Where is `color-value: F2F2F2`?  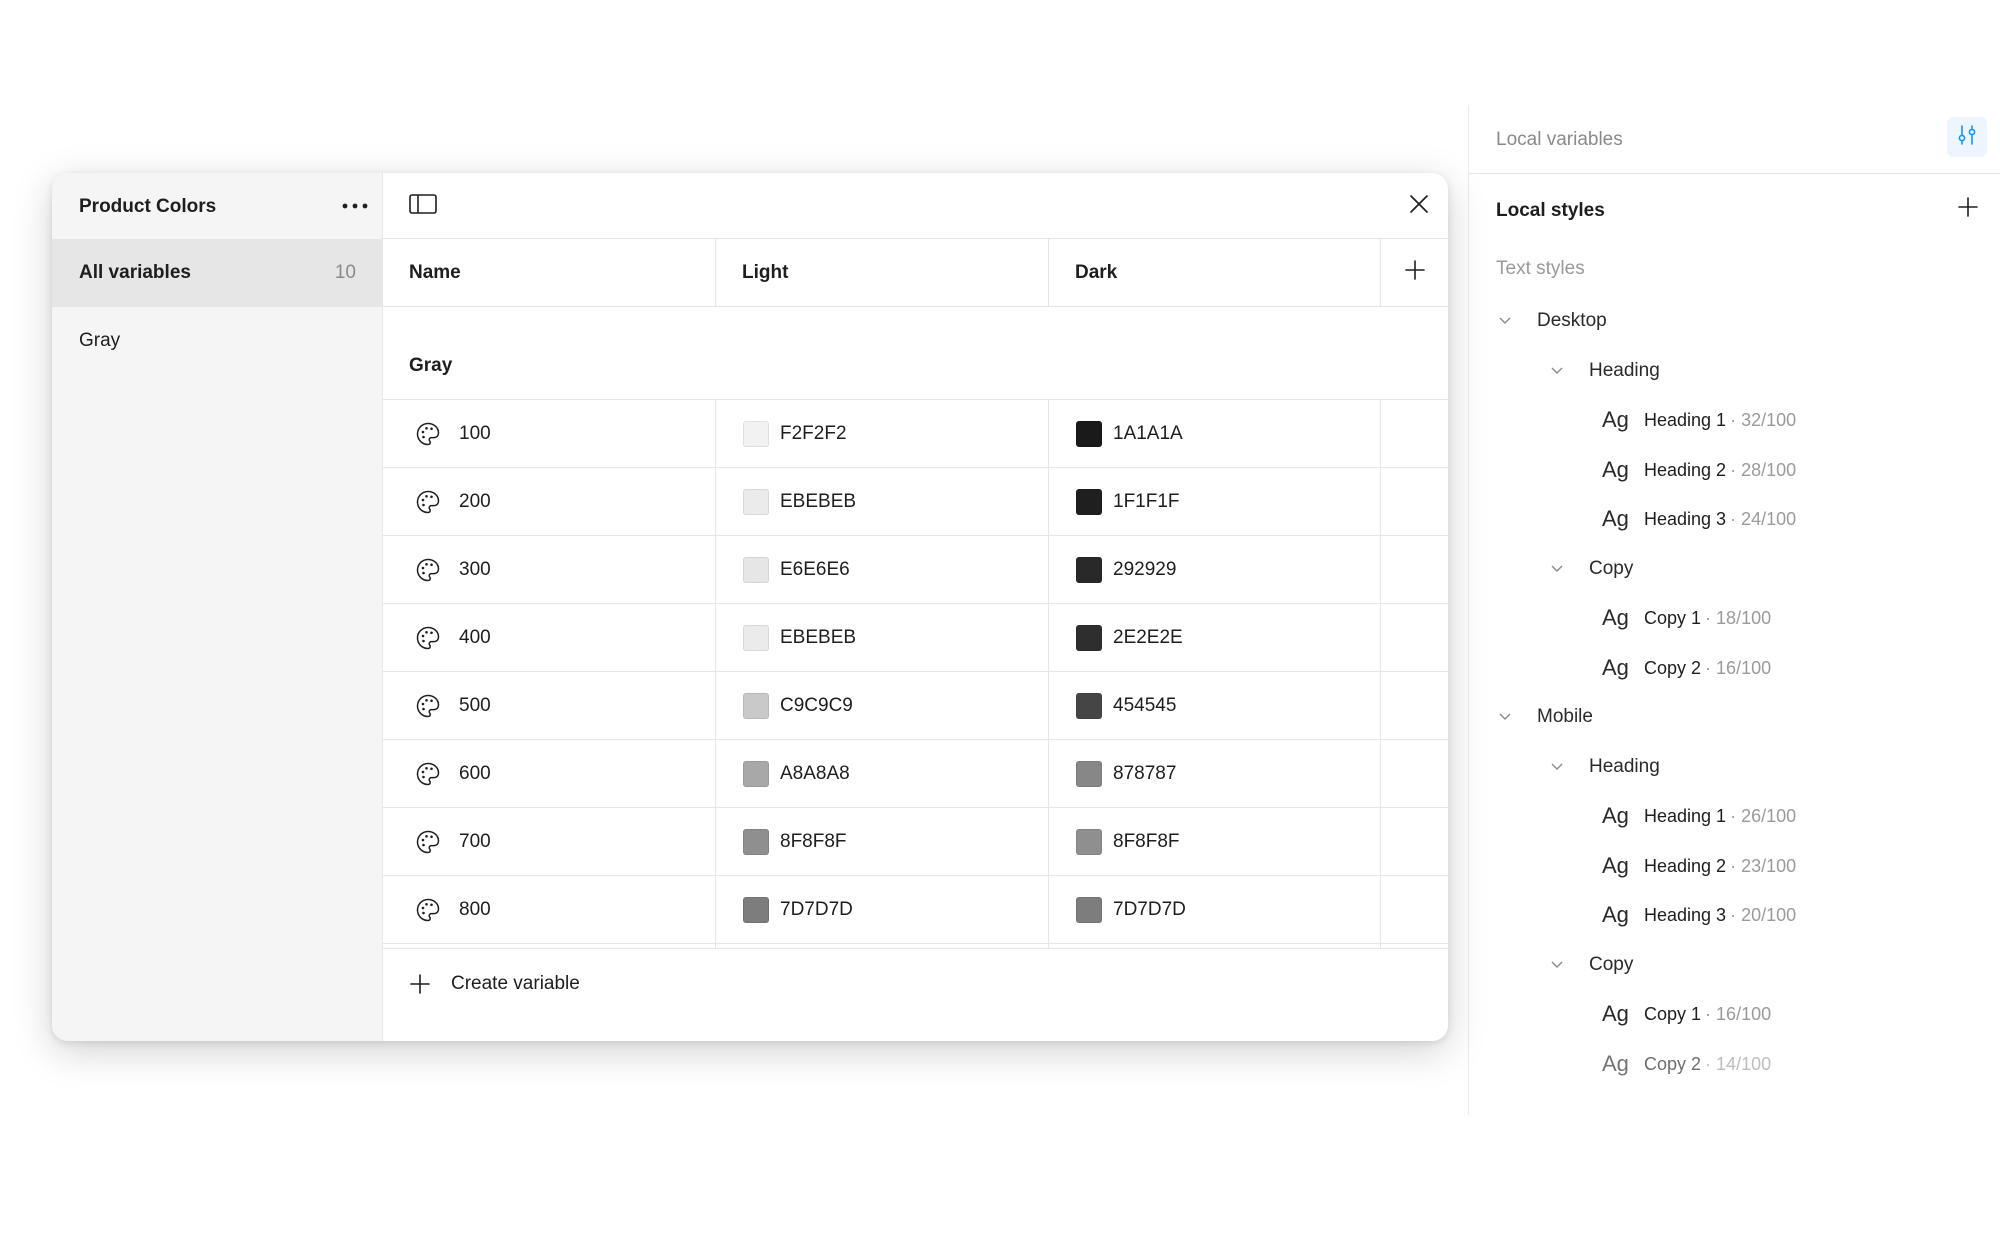
color-value: F2F2F2 is located at coordinates (813, 433).